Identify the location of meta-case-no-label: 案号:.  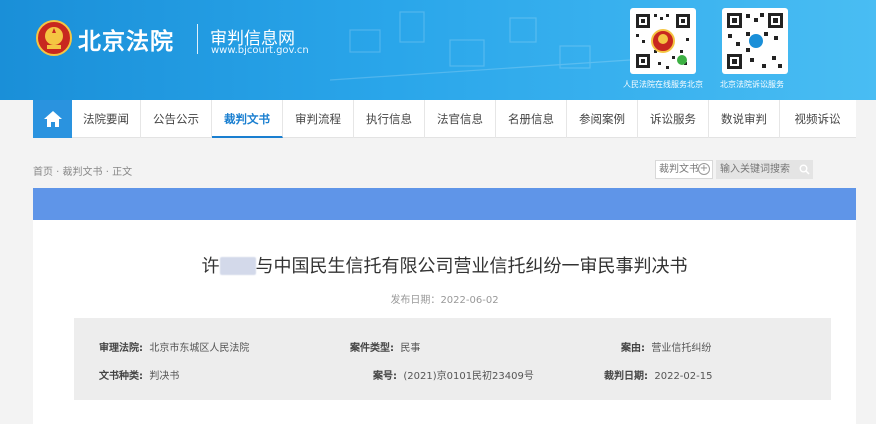
(385, 376).